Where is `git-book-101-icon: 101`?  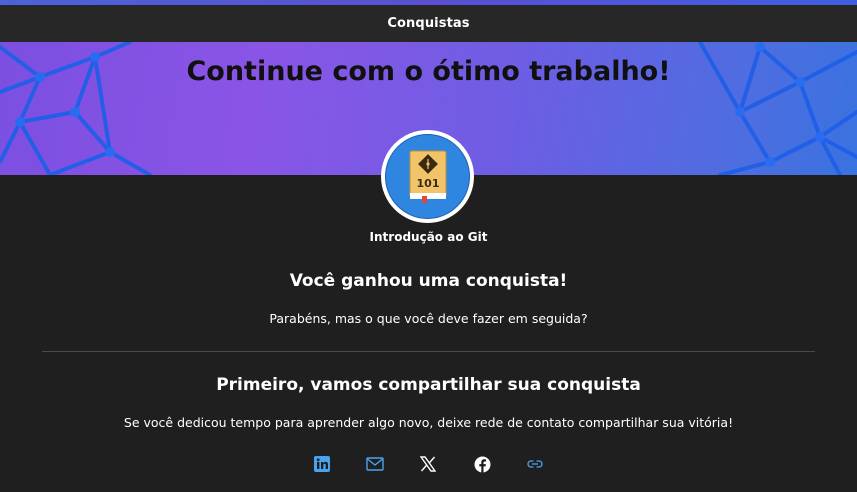 git-book-101-icon: 101 is located at coordinates (427, 176).